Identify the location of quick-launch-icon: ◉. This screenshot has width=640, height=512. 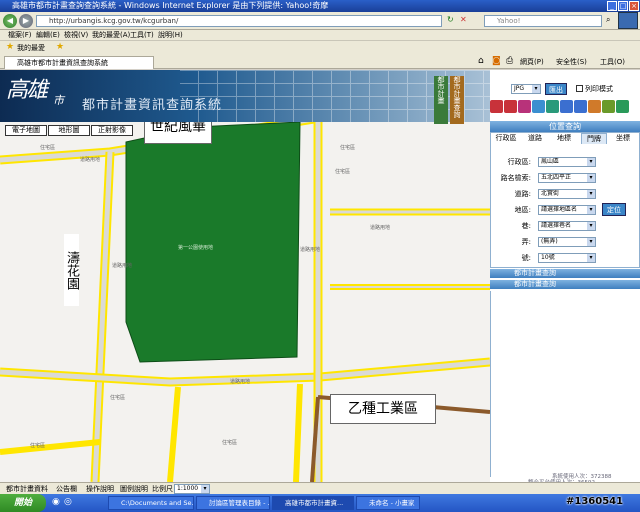
(56, 502).